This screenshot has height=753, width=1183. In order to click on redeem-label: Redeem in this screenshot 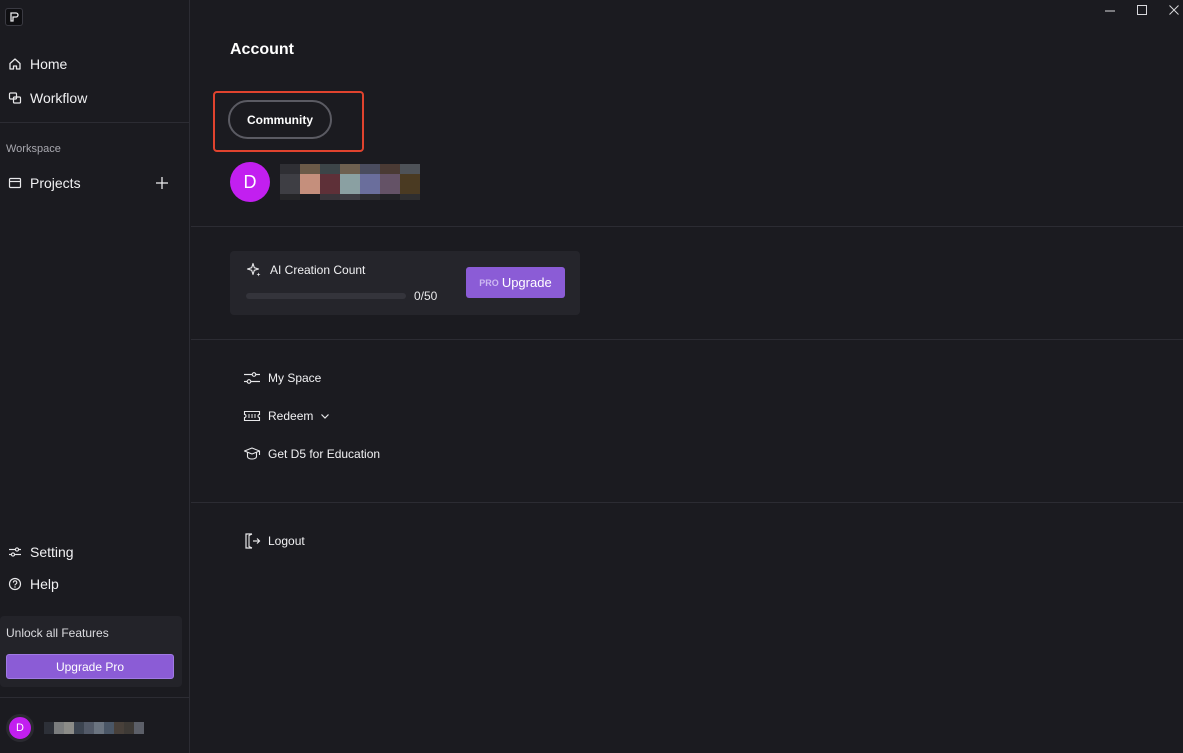, I will do `click(291, 416)`.